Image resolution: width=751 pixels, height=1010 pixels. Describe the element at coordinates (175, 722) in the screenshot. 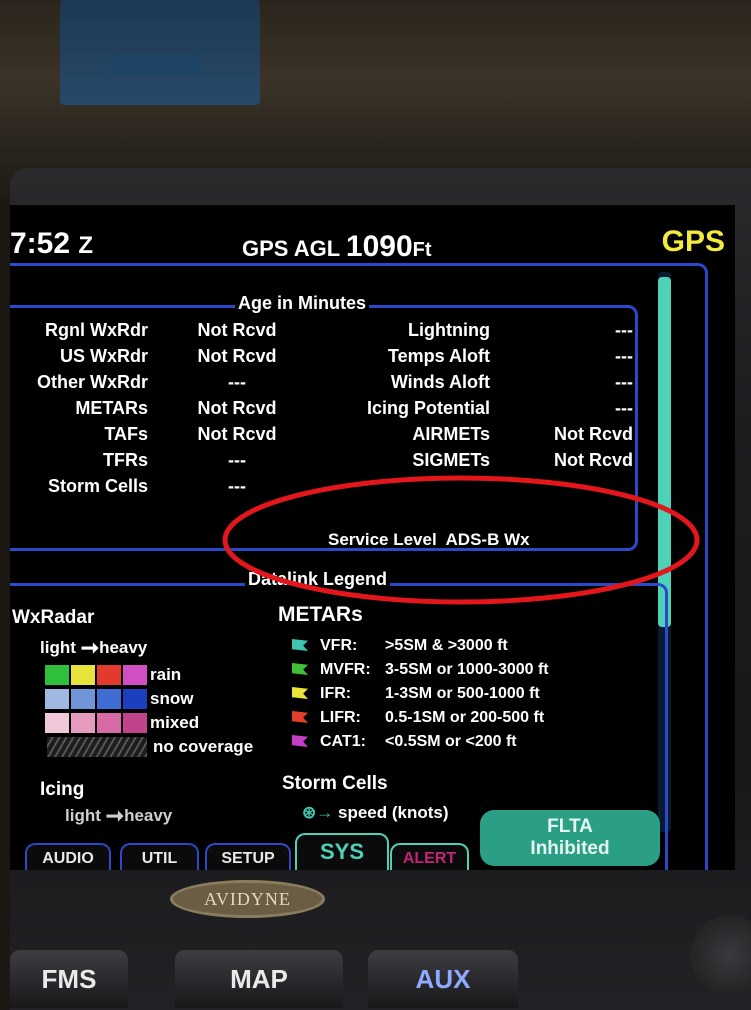

I see `mixed-label: mixed` at that location.